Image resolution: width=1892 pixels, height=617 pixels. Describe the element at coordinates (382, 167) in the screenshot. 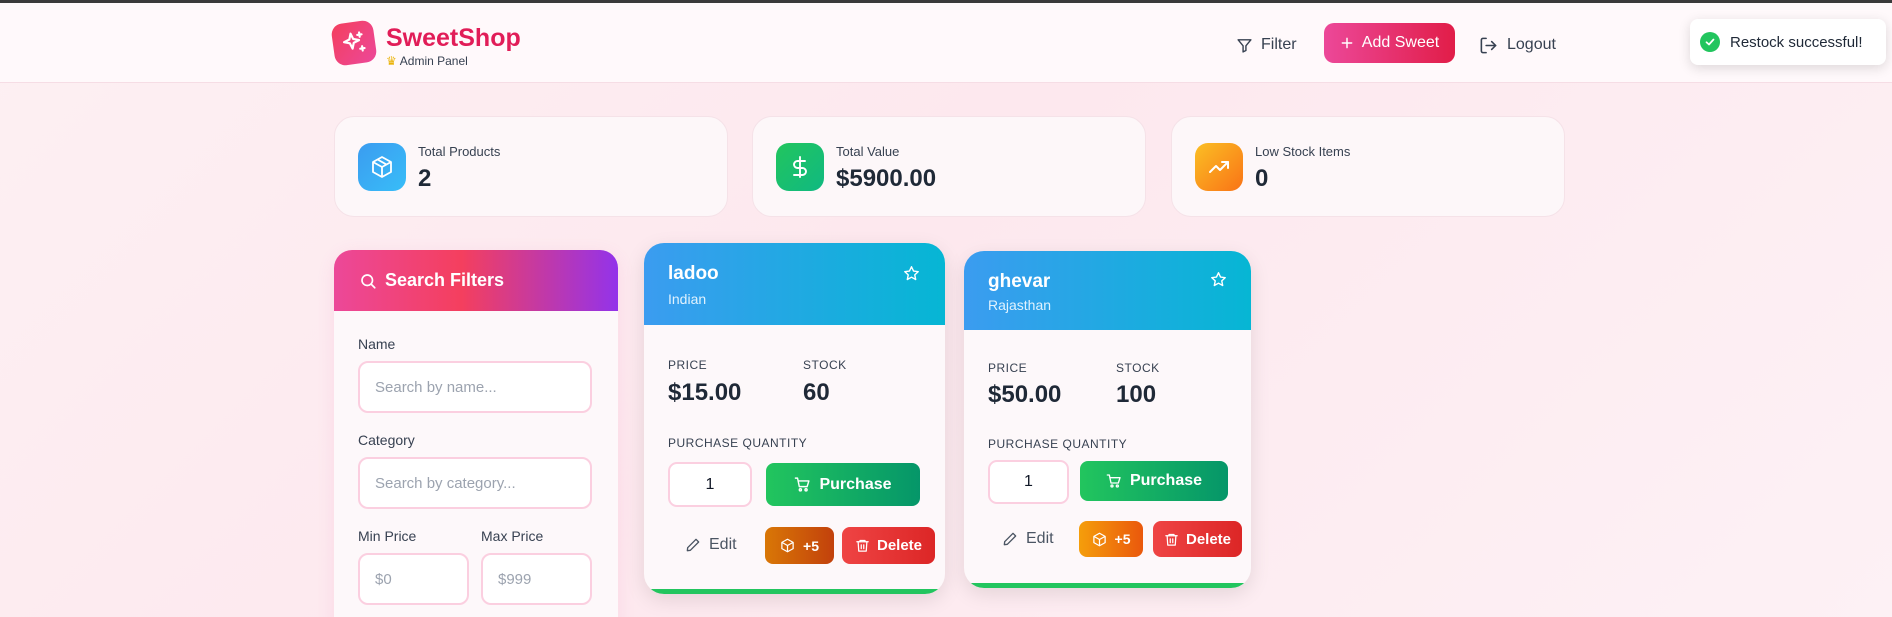

I see `cube-icon` at that location.